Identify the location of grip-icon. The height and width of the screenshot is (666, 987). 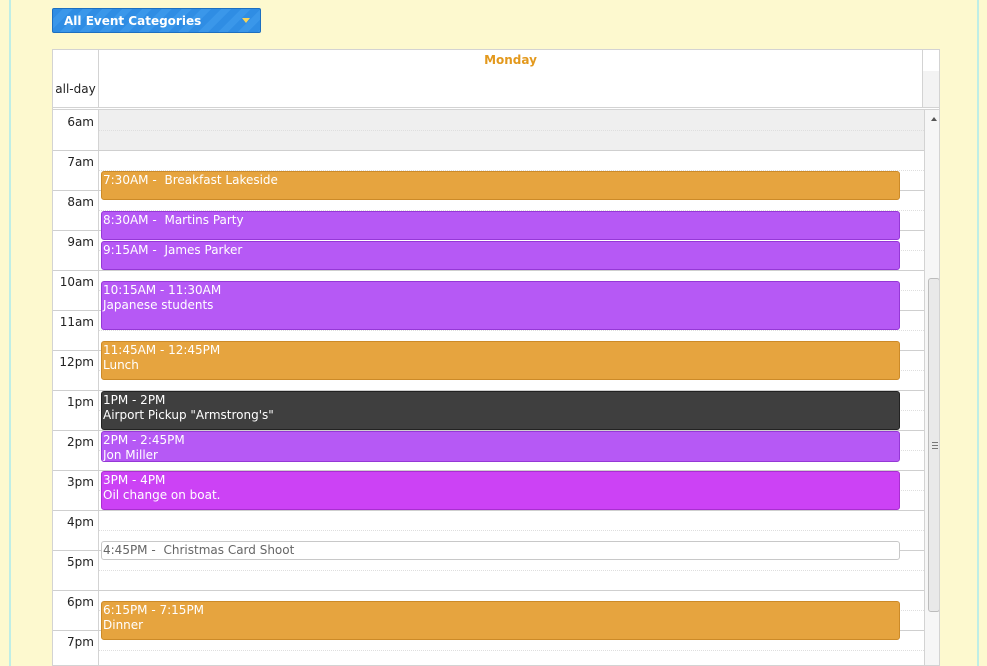
(935, 445).